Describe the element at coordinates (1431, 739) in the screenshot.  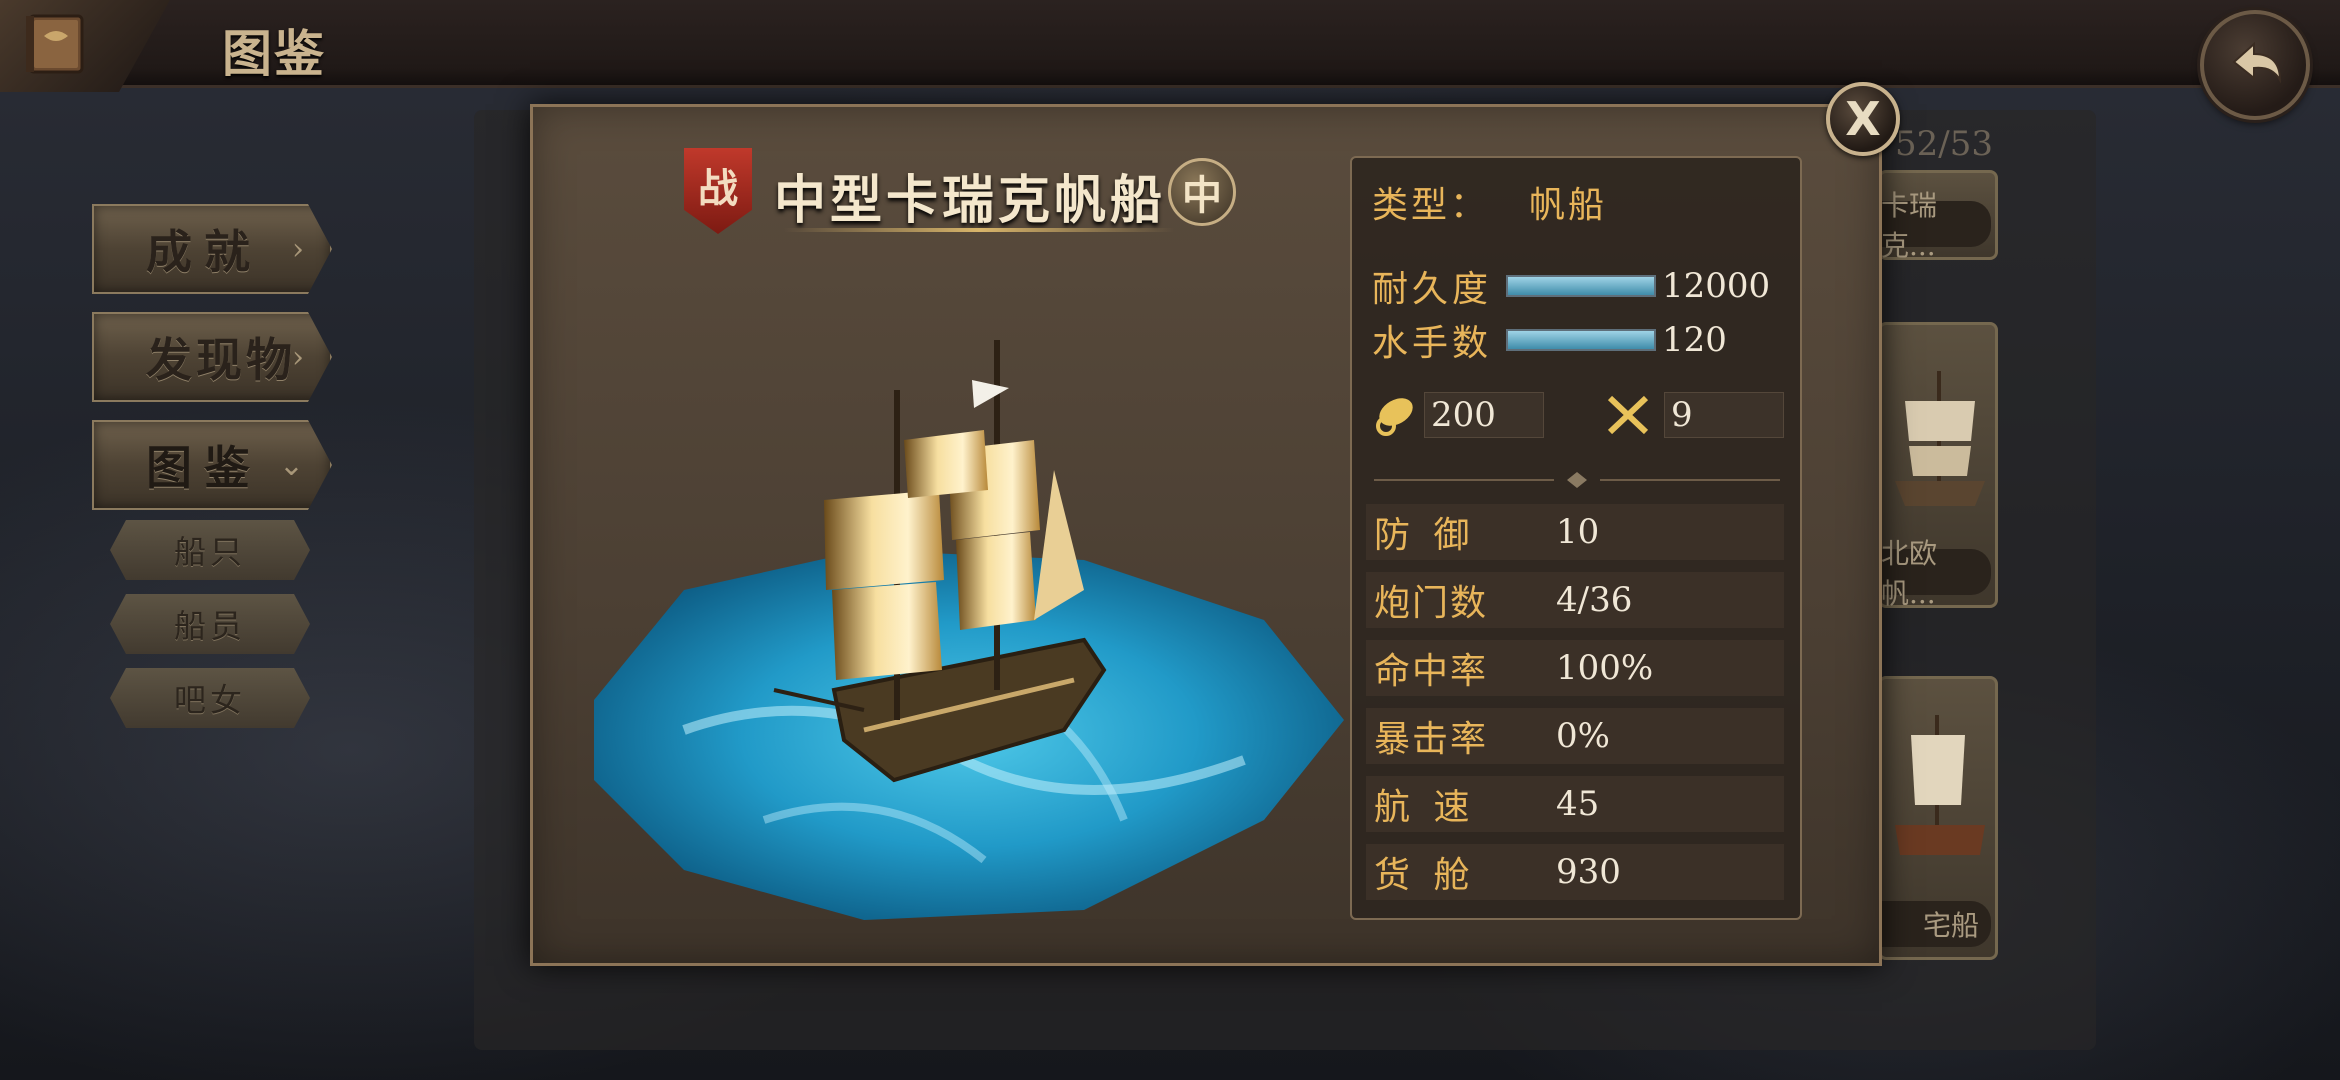
I see `stat-key: 暴击率` at that location.